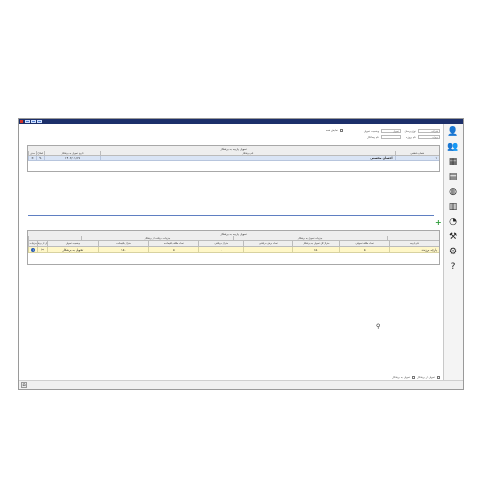  What do you see at coordinates (414, 250) in the screenshot?
I see `row-fabric-name: پارچه برزنت` at bounding box center [414, 250].